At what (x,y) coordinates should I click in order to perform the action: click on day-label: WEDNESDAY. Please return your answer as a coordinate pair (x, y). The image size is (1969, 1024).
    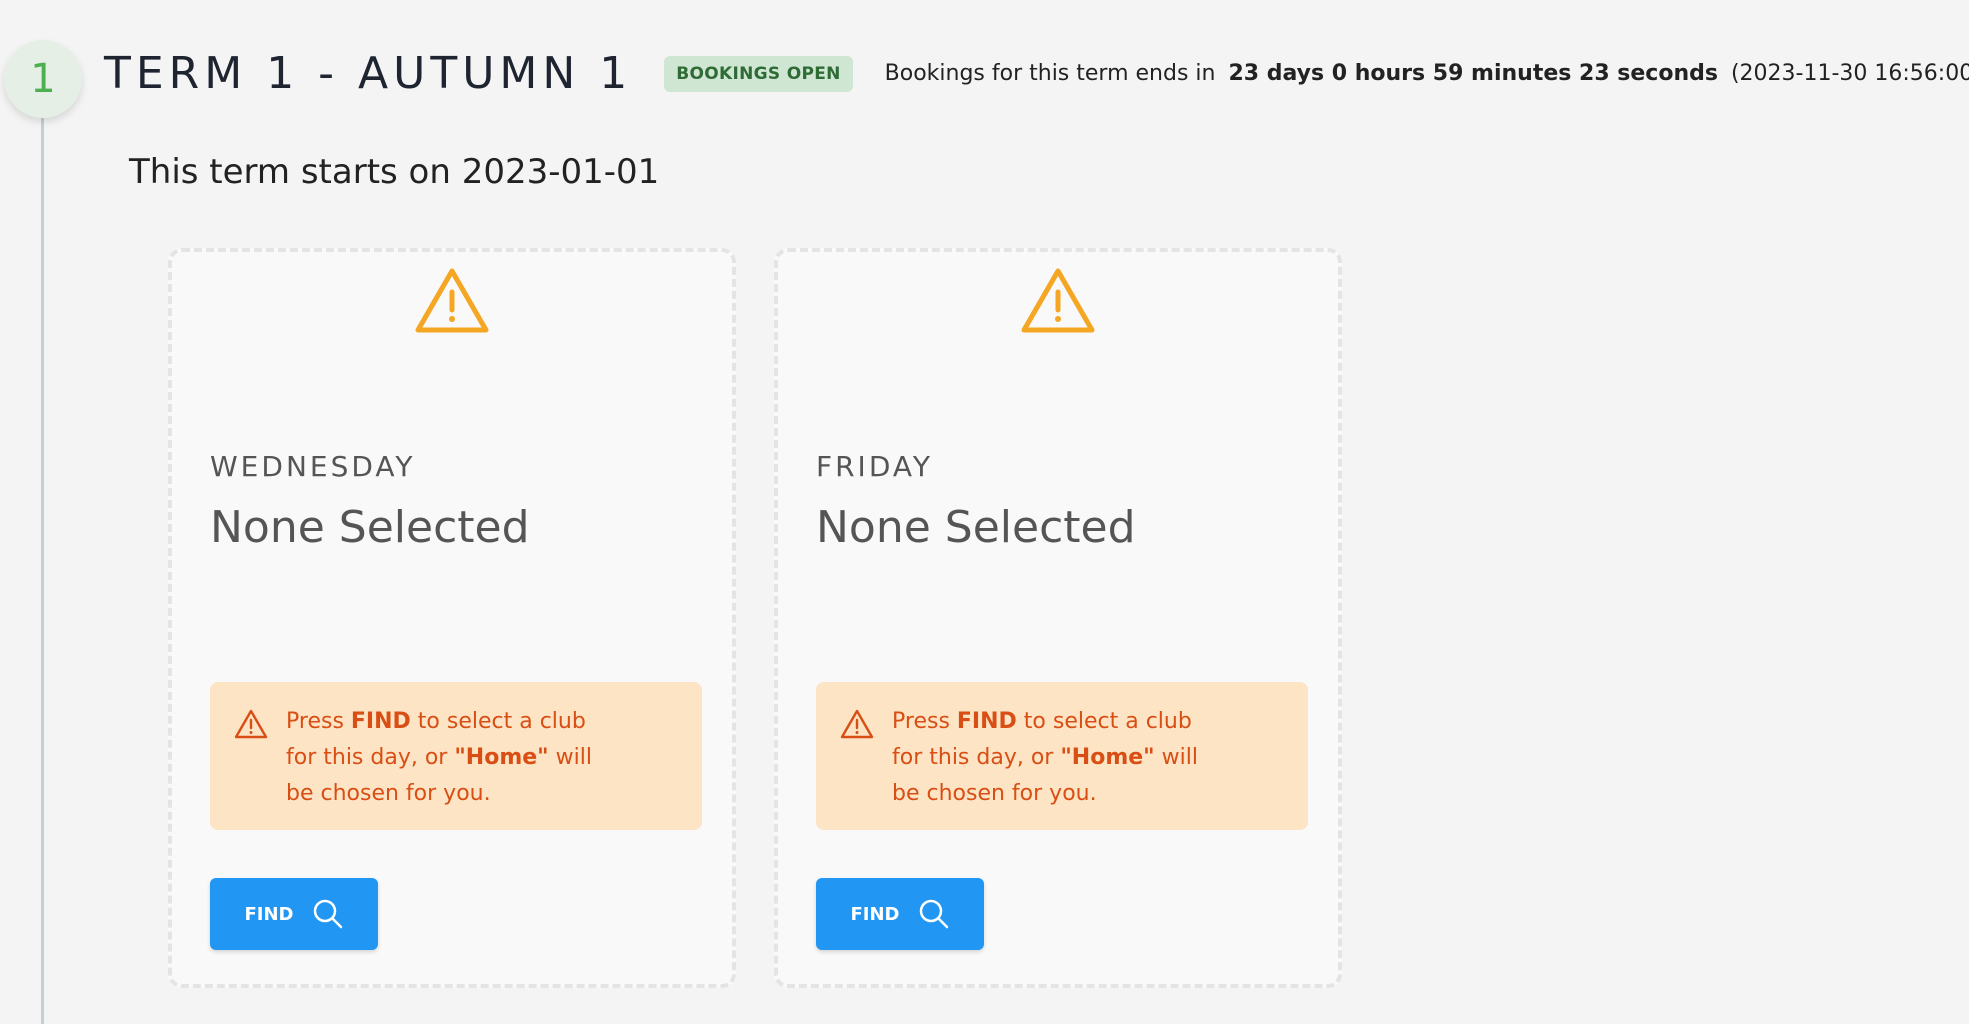
    Looking at the image, I should click on (313, 466).